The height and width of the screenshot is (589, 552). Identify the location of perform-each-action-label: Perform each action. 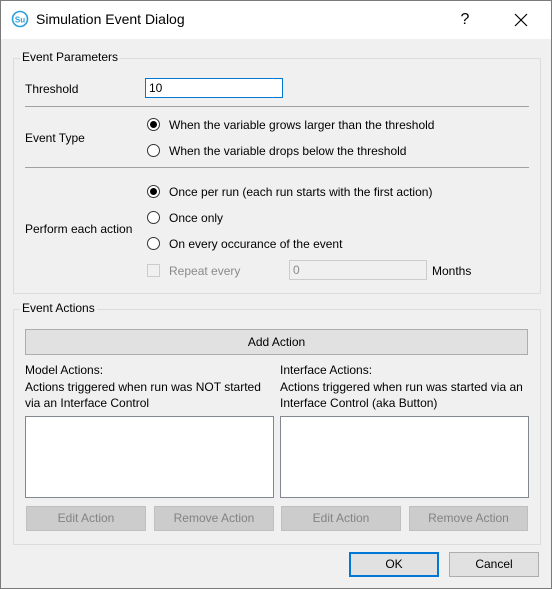
(79, 229).